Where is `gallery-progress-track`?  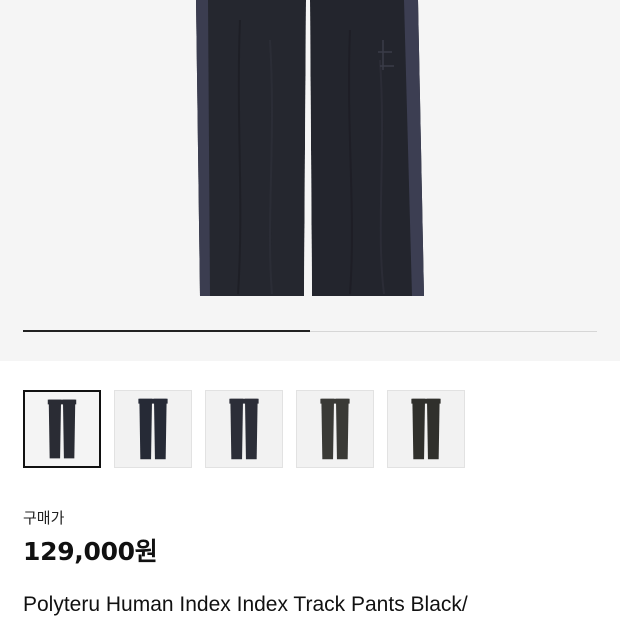
gallery-progress-track is located at coordinates (310, 331).